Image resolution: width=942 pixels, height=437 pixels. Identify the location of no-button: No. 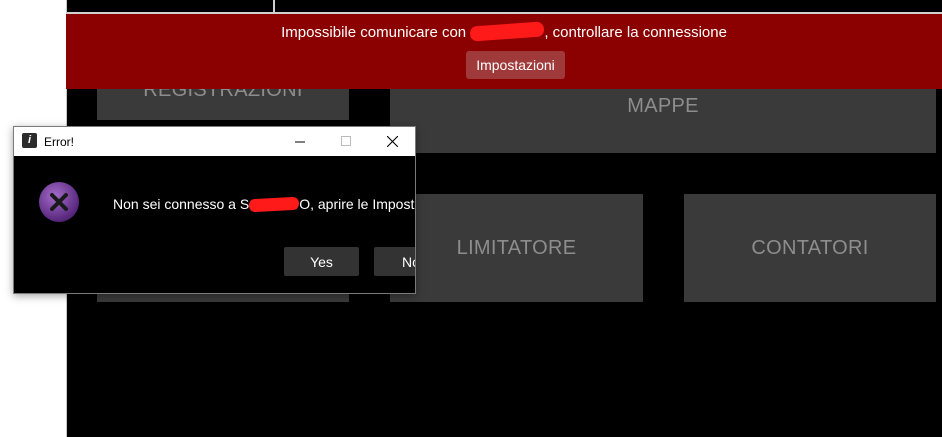
(394, 261).